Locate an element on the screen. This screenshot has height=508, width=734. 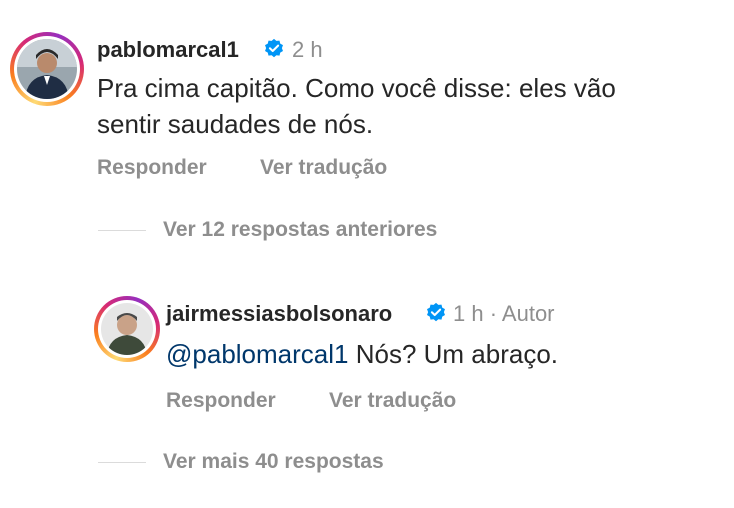
reply-mention-link: @pablomarcal1 is located at coordinates (257, 354).